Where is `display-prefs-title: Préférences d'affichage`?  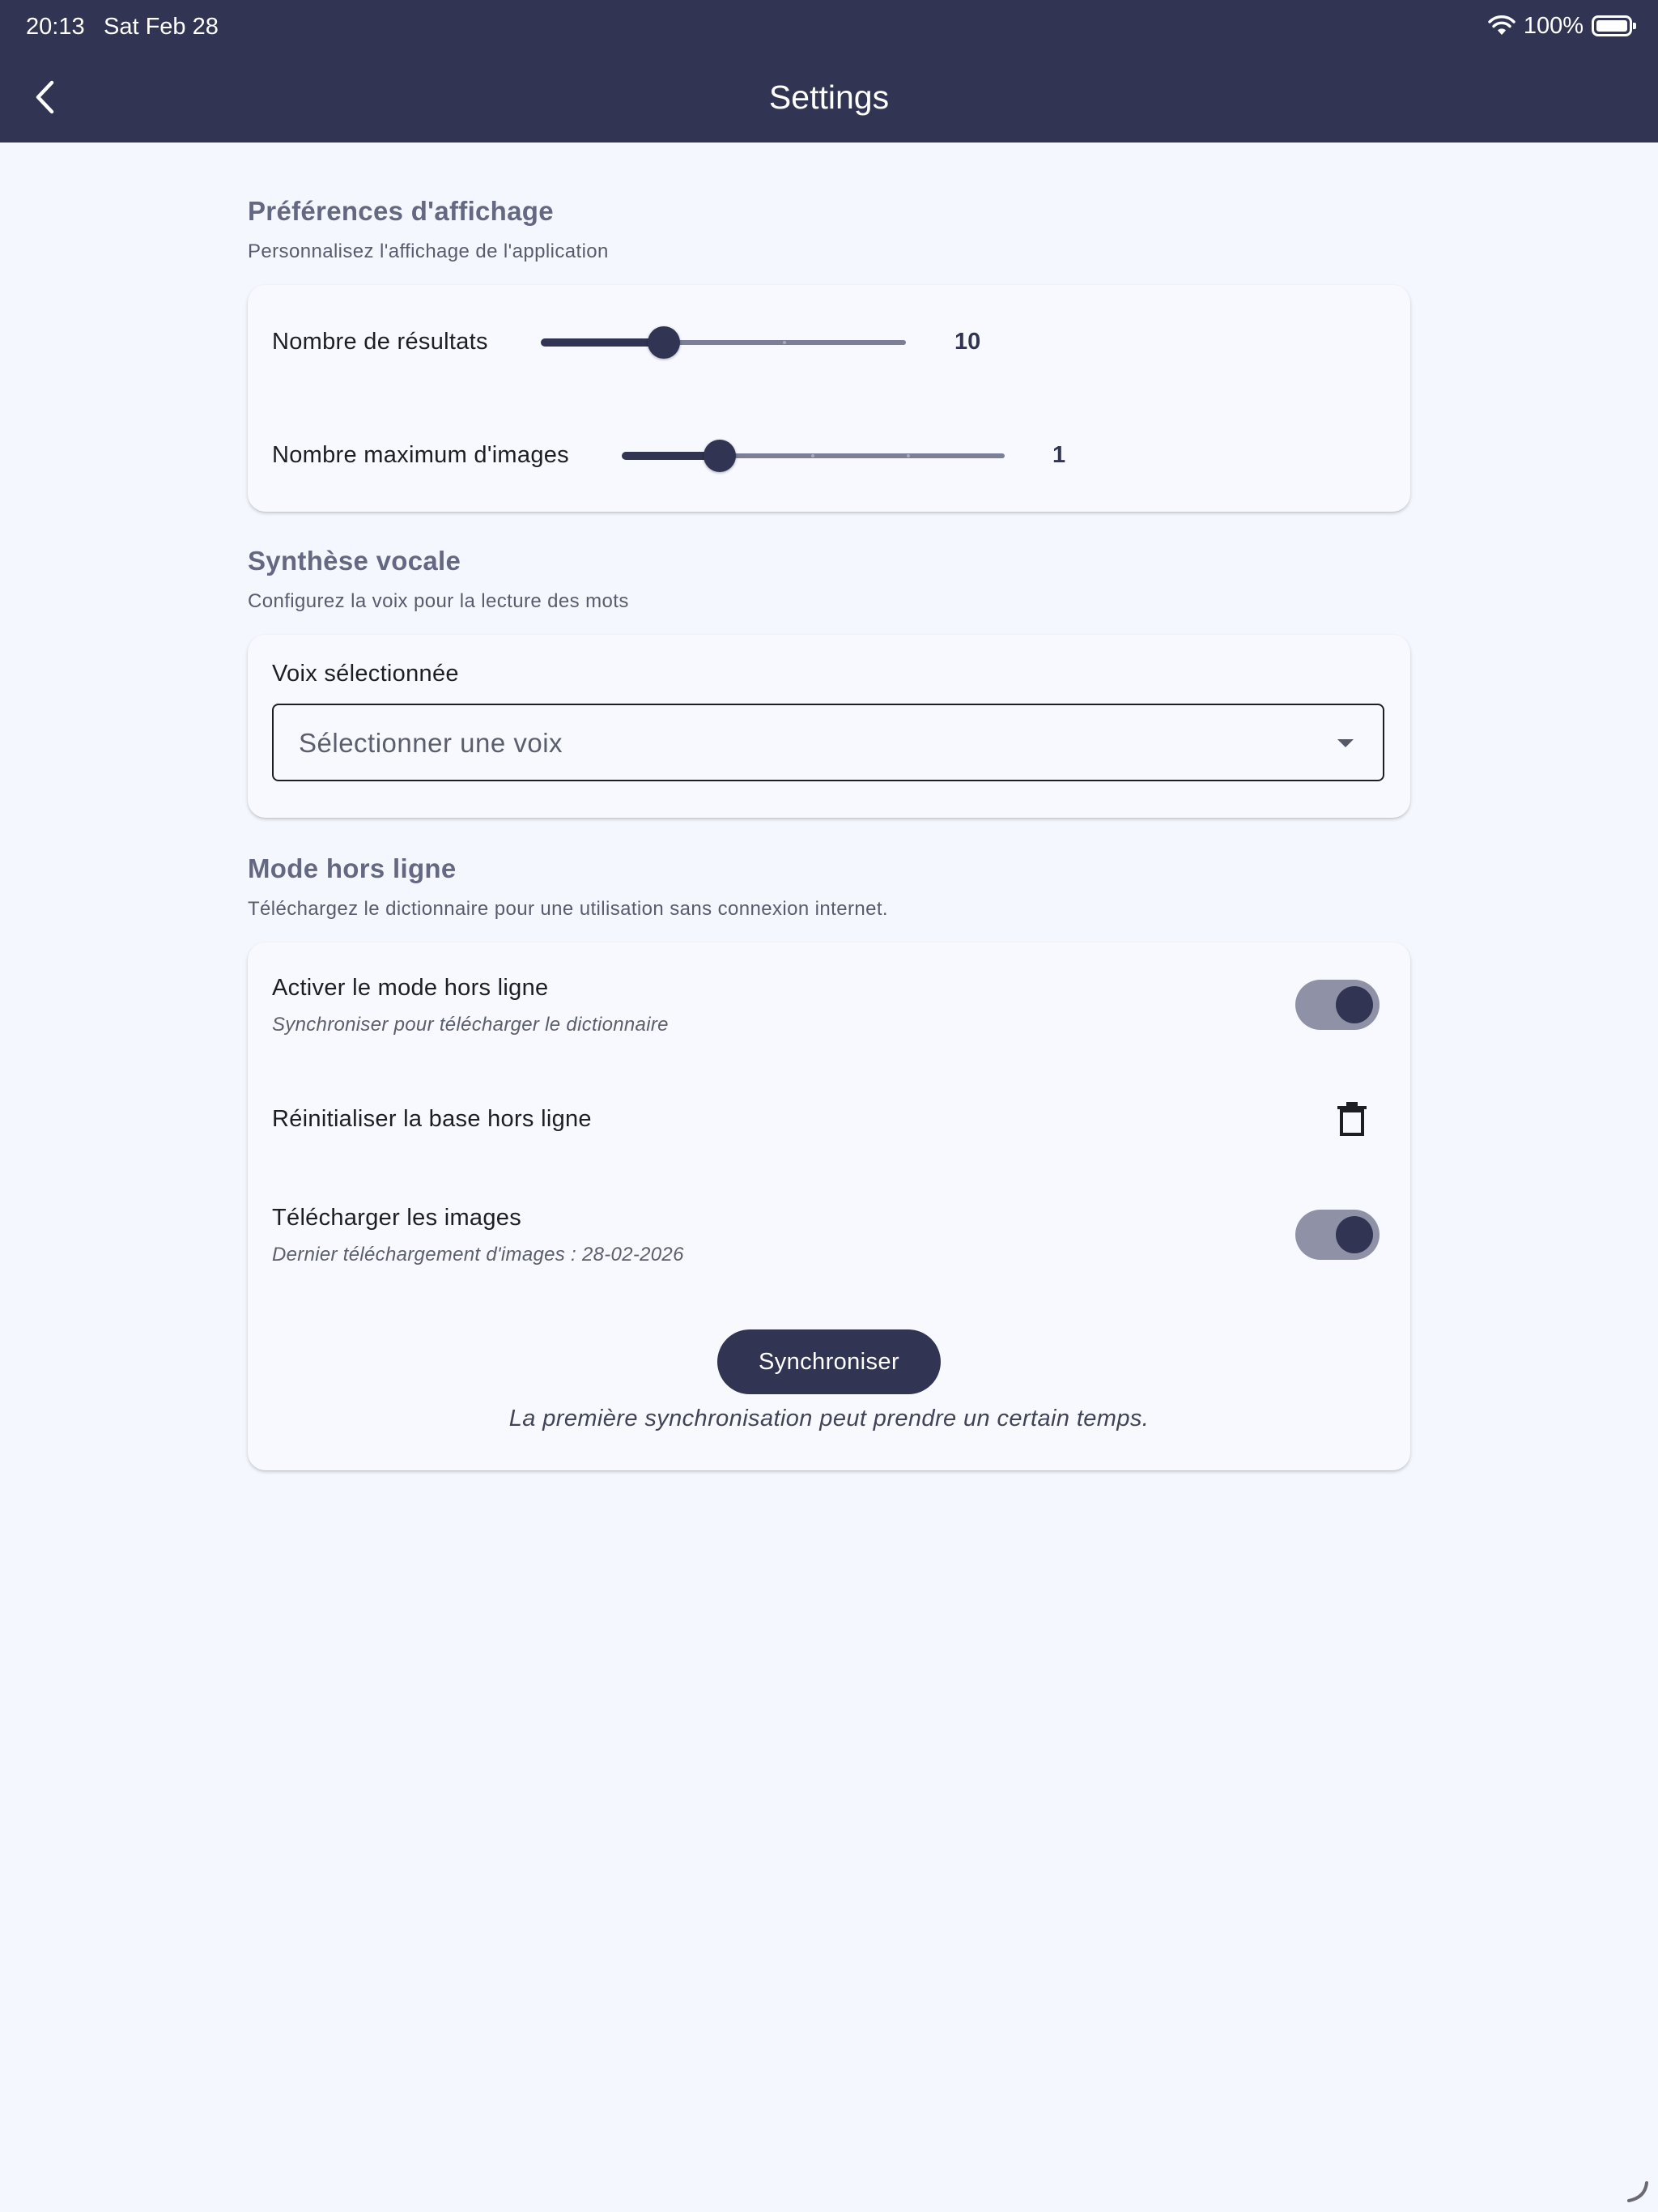 display-prefs-title: Préférences d'affichage is located at coordinates (401, 211).